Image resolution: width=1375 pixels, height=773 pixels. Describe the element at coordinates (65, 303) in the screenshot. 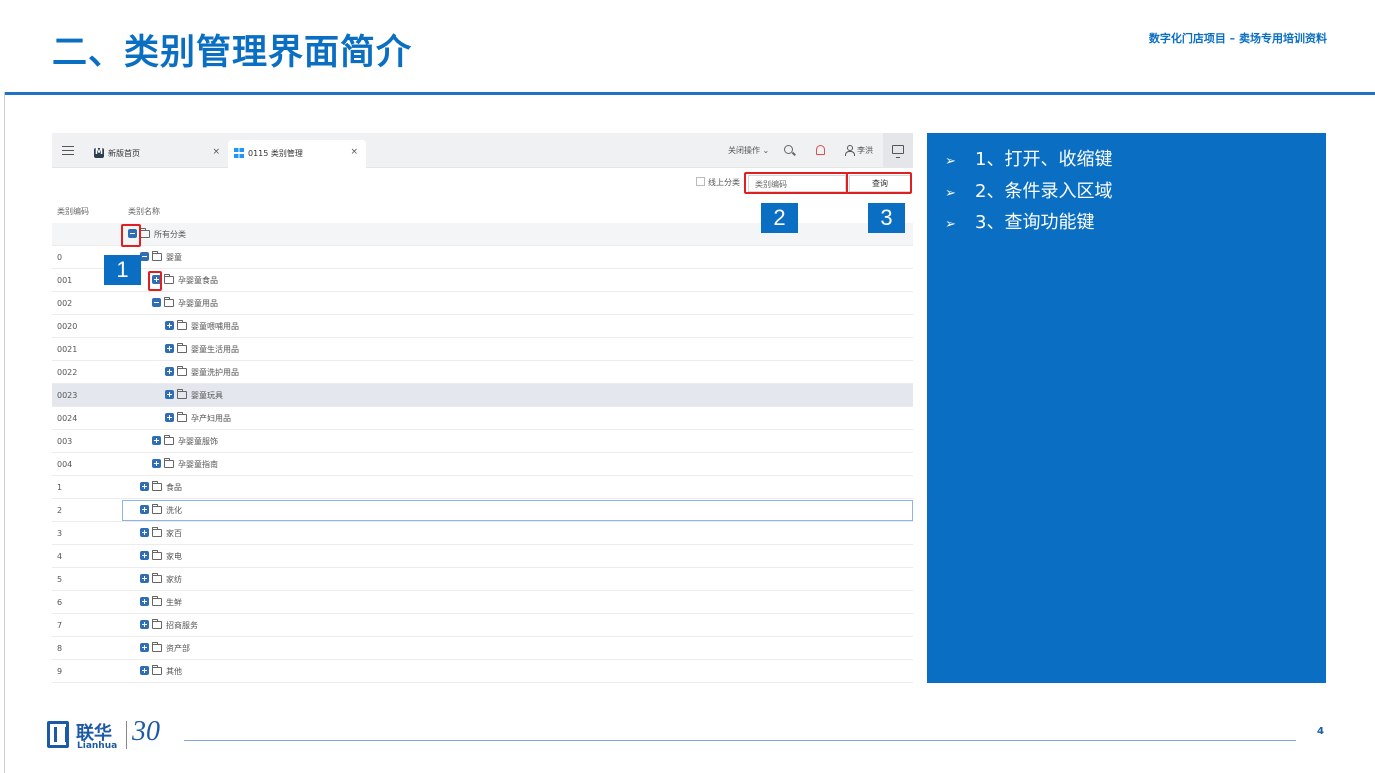

I see `category-code: 002` at that location.